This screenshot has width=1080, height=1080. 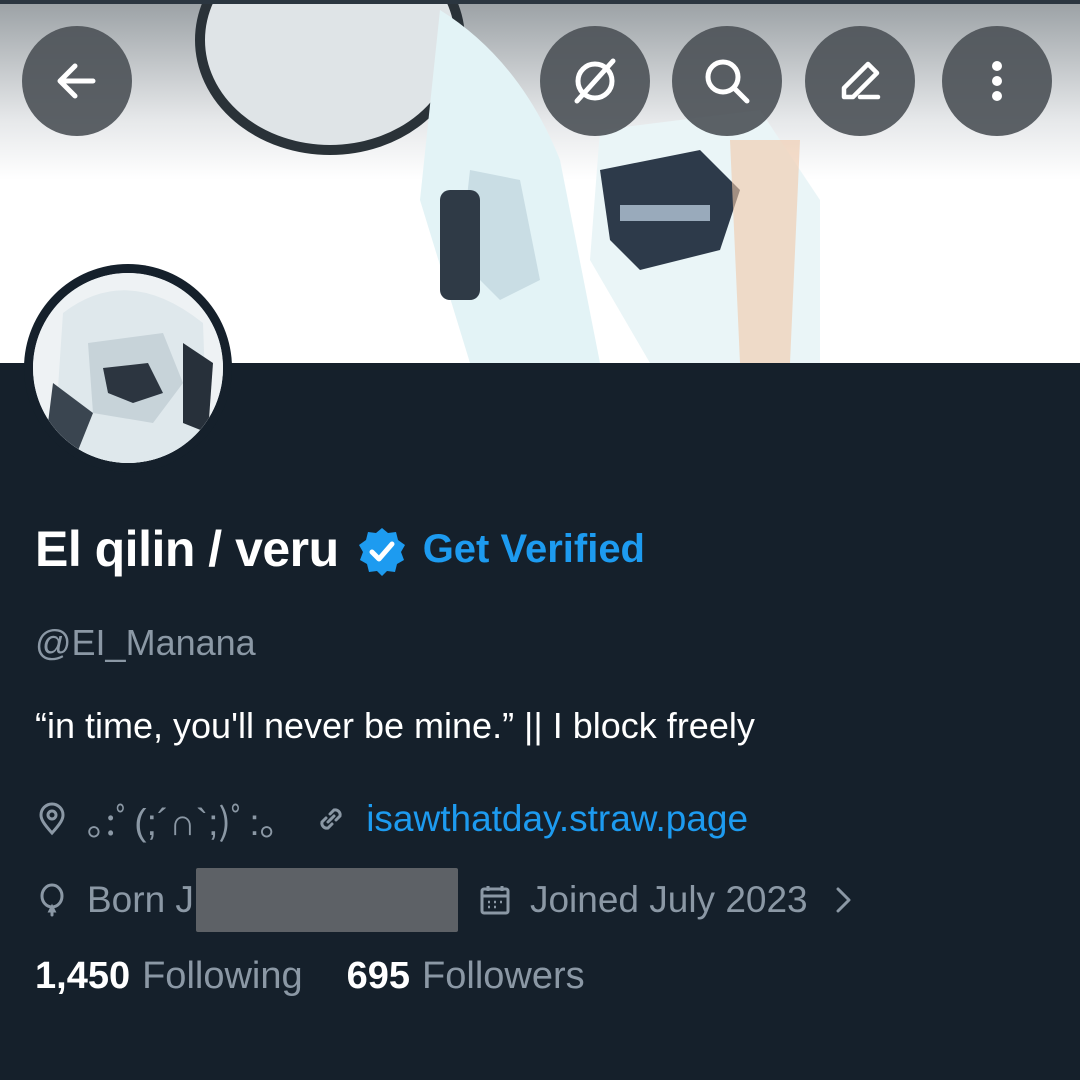 I want to click on edit-button, so click(x=860, y=81).